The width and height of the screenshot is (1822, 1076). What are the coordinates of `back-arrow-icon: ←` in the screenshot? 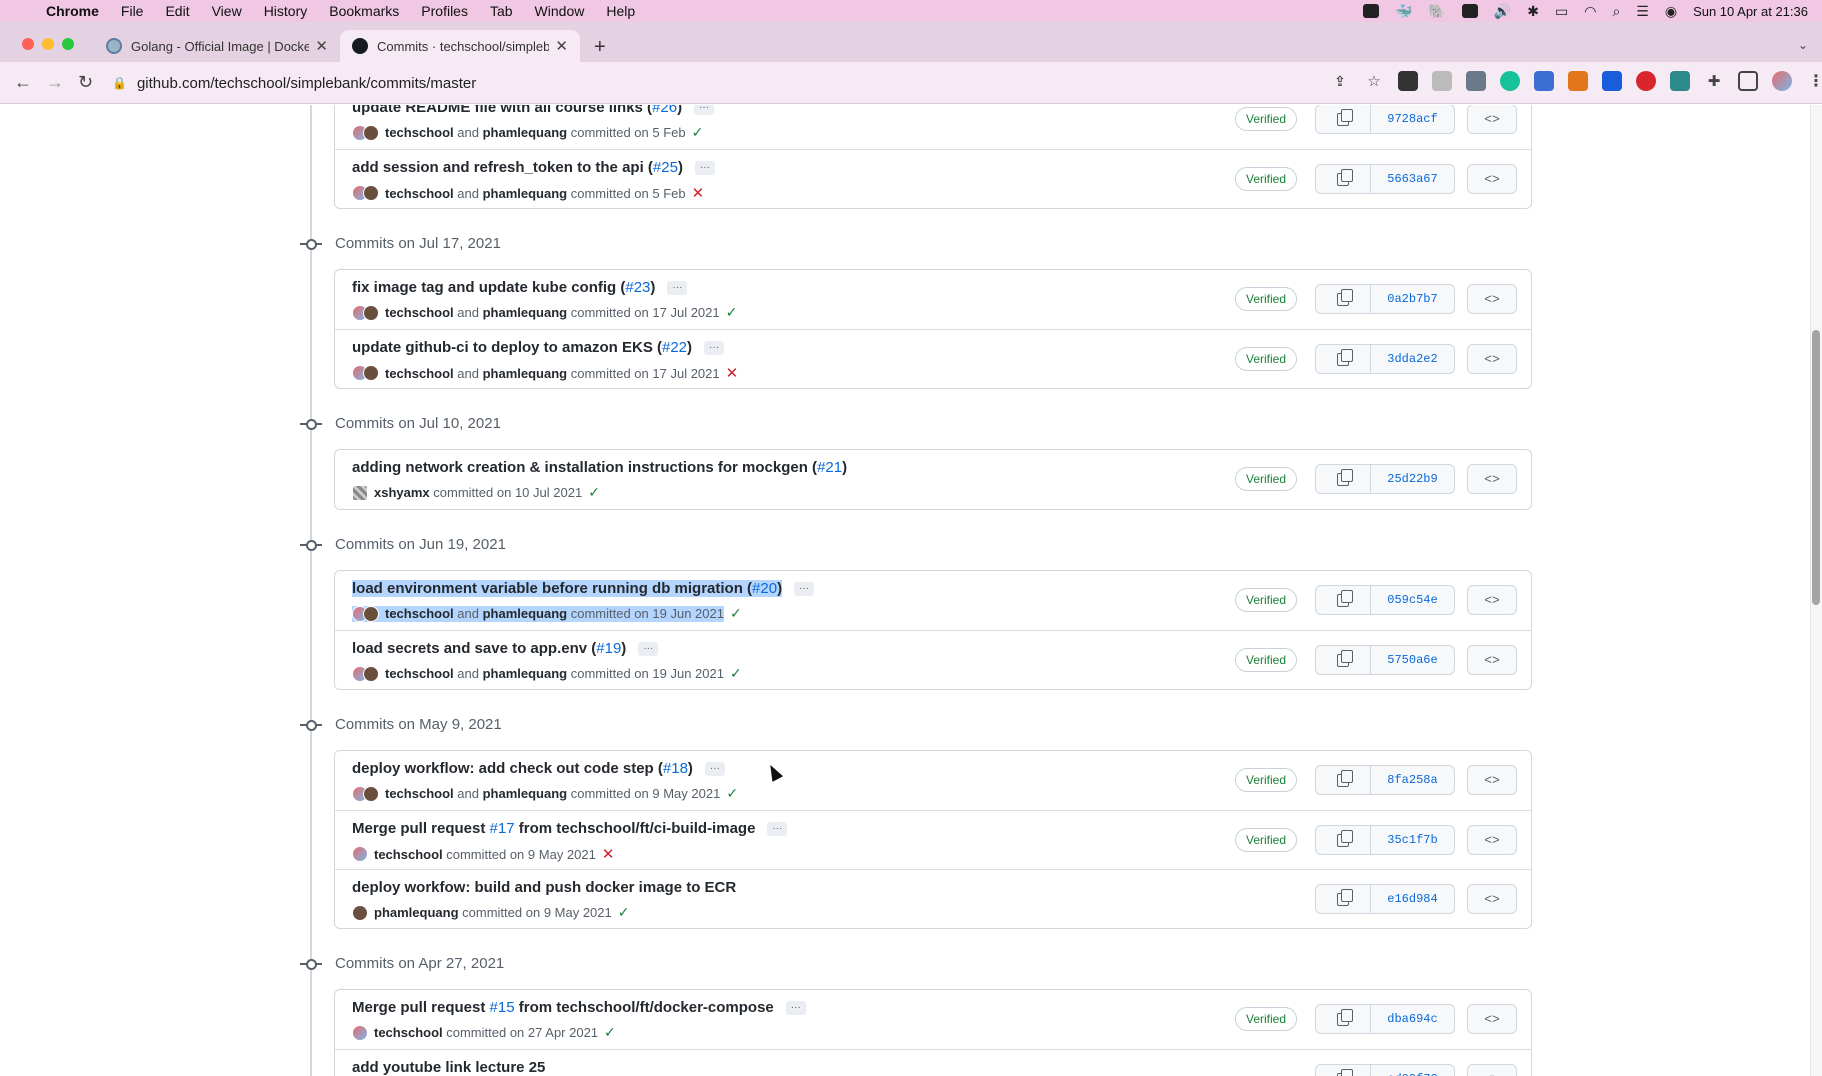 It's located at (23, 82).